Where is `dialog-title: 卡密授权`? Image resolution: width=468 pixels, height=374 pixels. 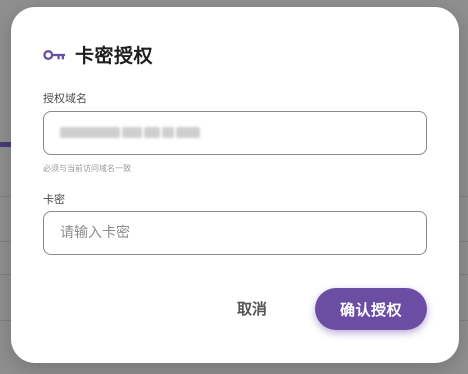 dialog-title: 卡密授权 is located at coordinates (114, 56).